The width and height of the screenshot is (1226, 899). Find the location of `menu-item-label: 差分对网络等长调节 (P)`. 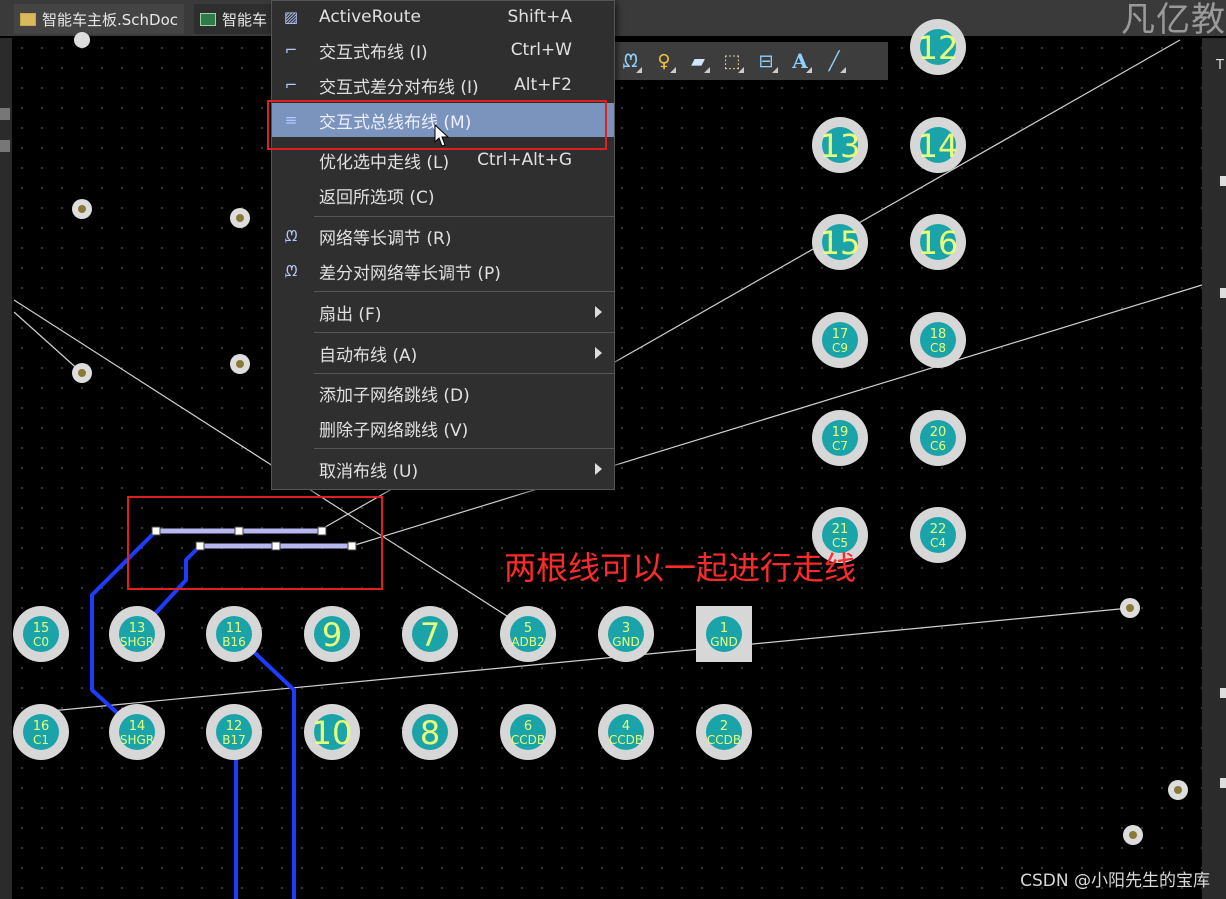

menu-item-label: 差分对网络等长调节 (P) is located at coordinates (410, 273).